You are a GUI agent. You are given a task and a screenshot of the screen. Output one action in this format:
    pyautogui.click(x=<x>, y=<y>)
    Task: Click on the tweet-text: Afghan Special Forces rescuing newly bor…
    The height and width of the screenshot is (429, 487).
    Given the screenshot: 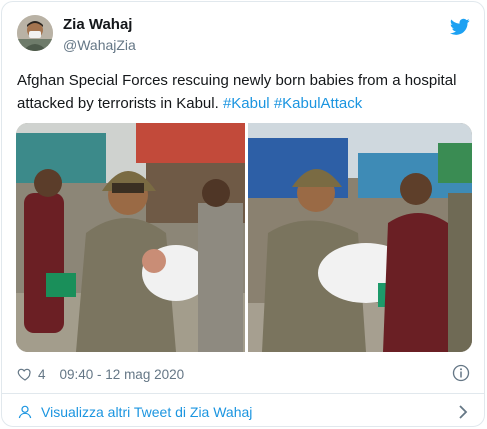 What is the action you would take?
    pyautogui.click(x=244, y=92)
    